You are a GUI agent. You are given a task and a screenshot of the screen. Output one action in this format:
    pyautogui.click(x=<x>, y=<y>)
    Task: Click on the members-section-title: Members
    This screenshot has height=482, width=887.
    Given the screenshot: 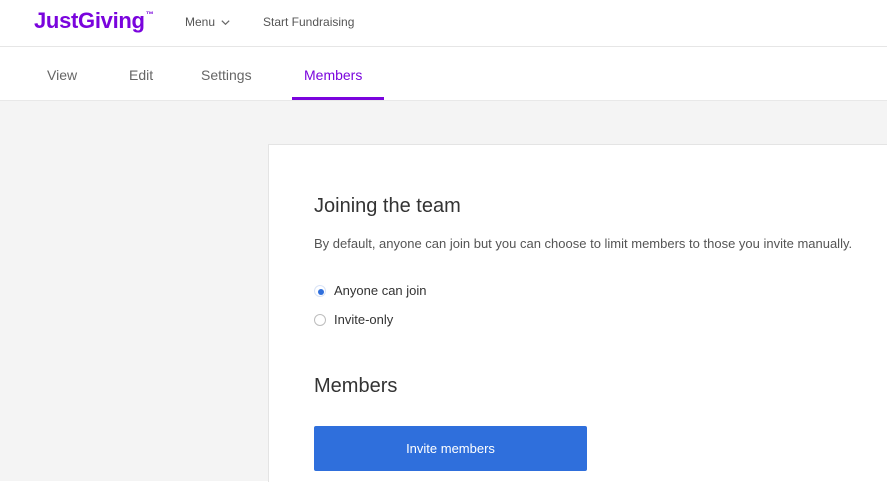 What is the action you would take?
    pyautogui.click(x=356, y=386)
    